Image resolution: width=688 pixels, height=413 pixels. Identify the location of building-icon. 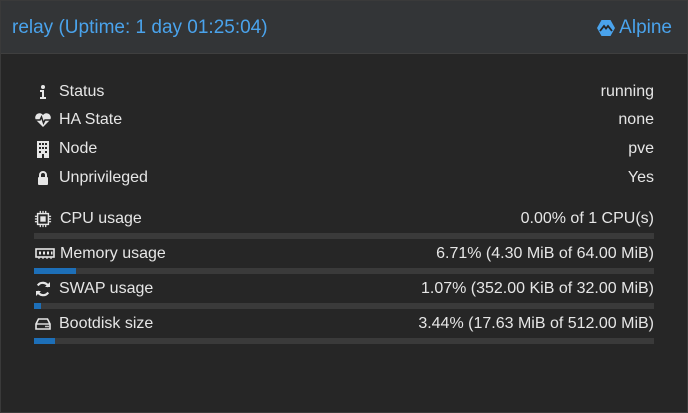
(43, 149).